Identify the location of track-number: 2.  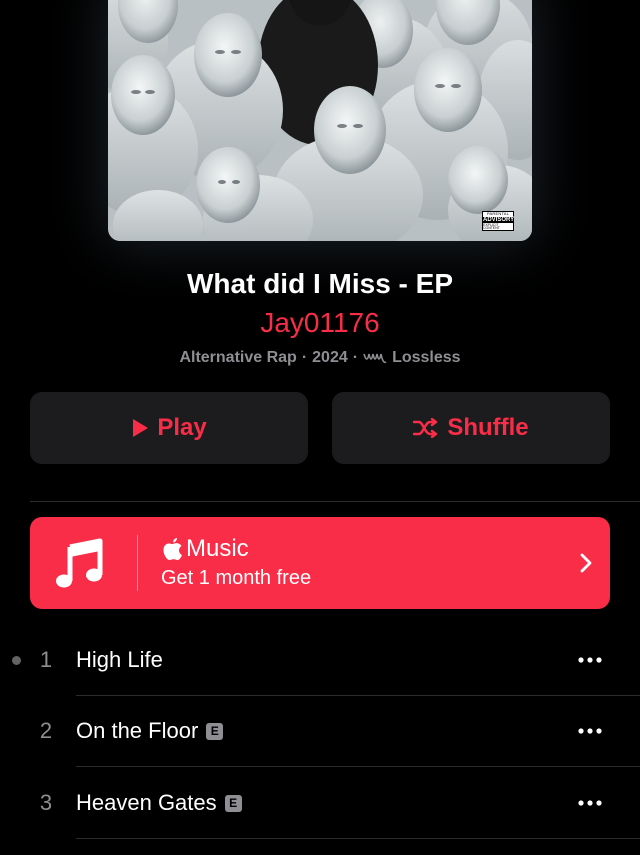
(46, 730).